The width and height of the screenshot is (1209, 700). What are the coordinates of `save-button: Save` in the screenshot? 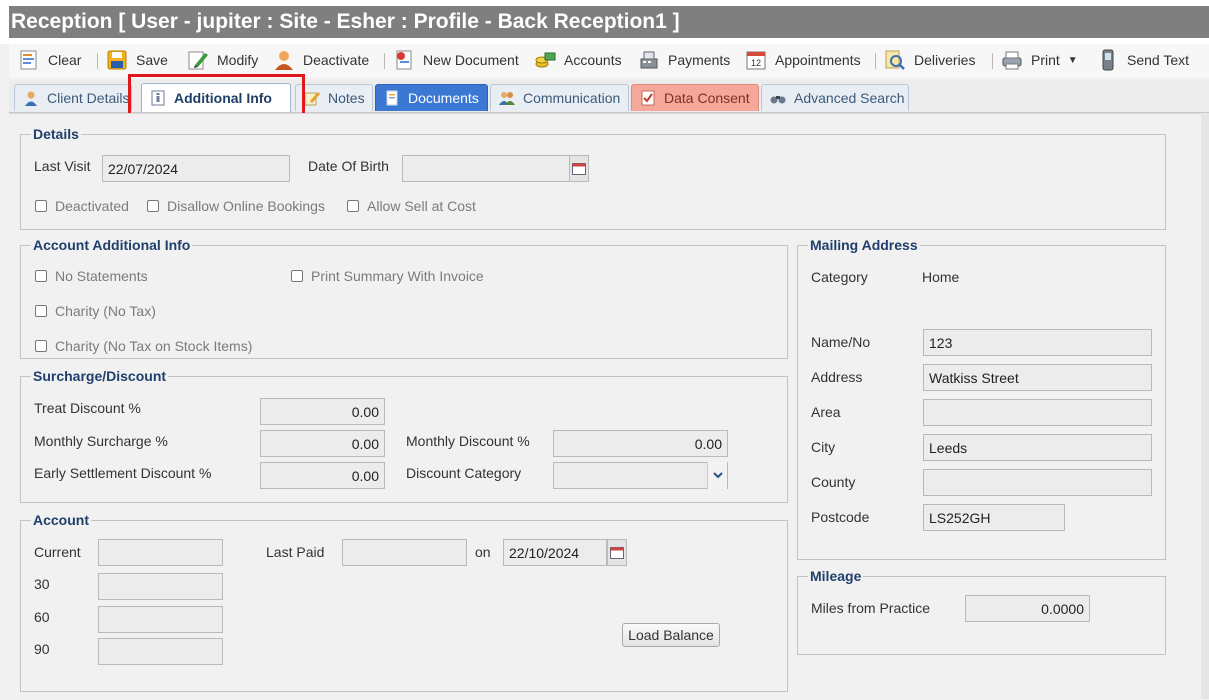 It's located at (137, 60).